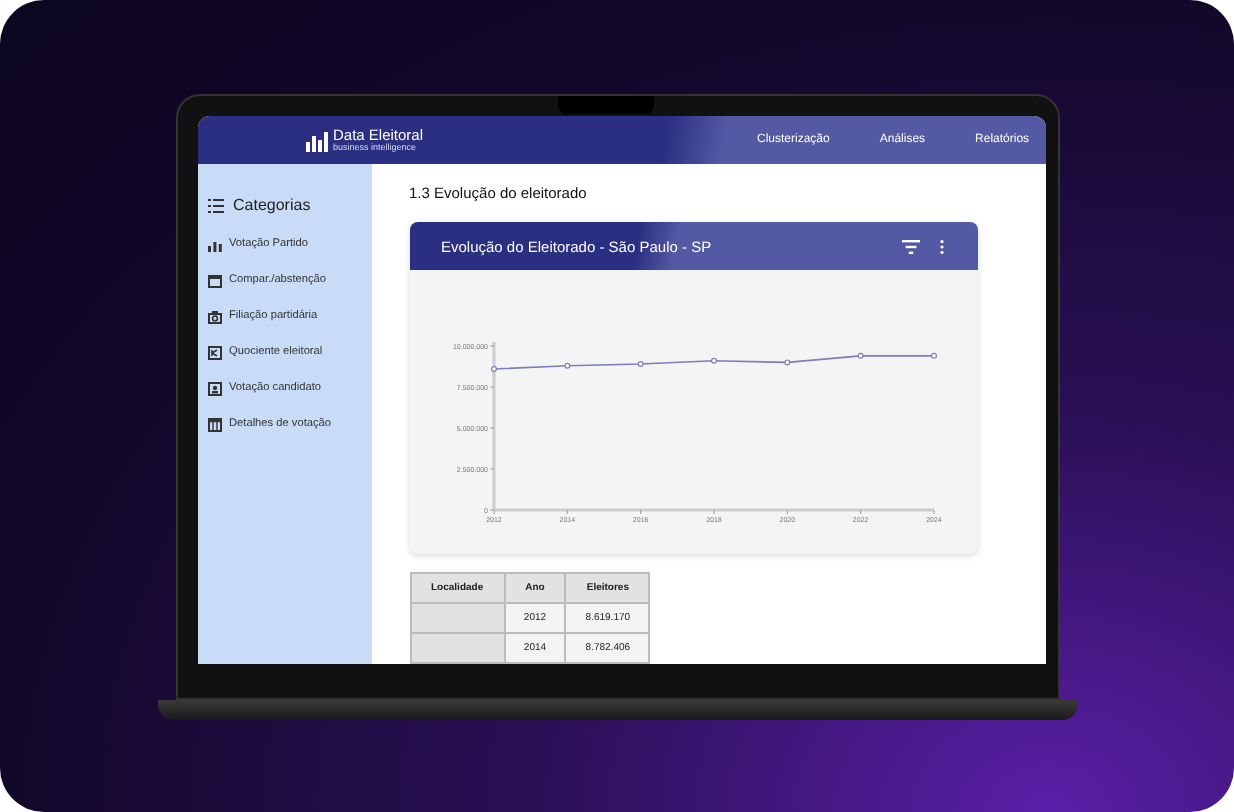 This screenshot has height=812, width=1234. What do you see at coordinates (214, 424) in the screenshot?
I see `table-icon` at bounding box center [214, 424].